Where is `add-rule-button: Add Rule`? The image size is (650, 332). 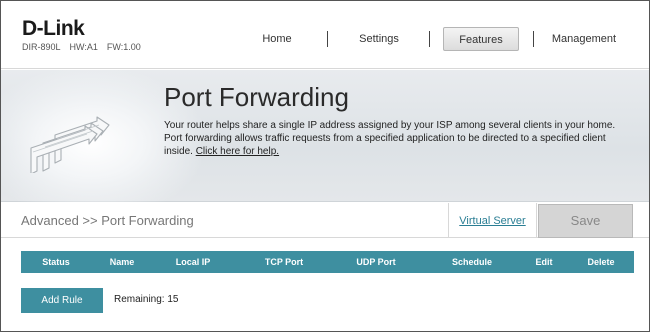
add-rule-button: Add Rule is located at coordinates (62, 300).